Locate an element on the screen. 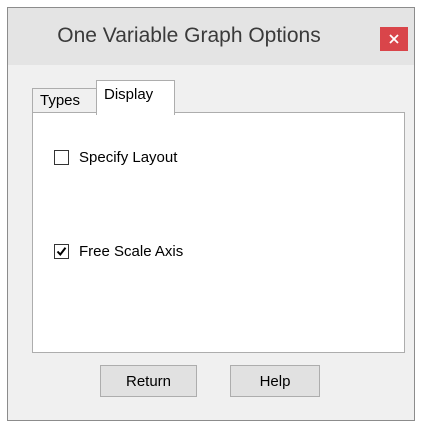 Image resolution: width=422 pixels, height=425 pixels. title-bar: One Variable Graph Options is located at coordinates (211, 36).